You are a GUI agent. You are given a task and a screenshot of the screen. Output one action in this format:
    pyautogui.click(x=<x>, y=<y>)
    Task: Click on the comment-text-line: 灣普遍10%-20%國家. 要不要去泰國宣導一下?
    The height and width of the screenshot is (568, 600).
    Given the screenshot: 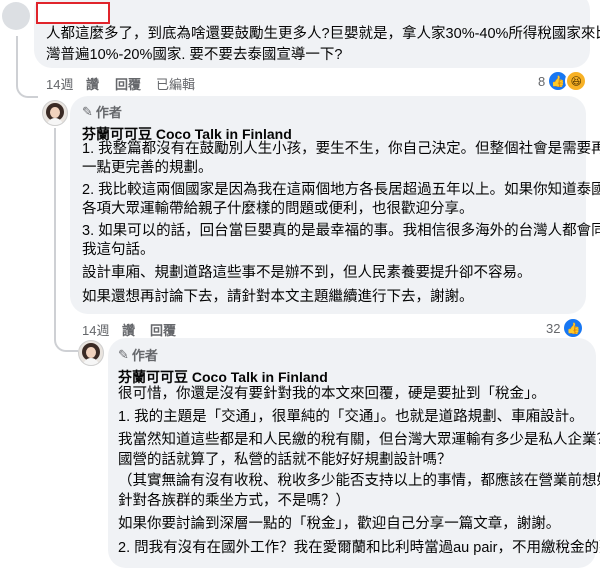 What is the action you would take?
    pyautogui.click(x=194, y=55)
    